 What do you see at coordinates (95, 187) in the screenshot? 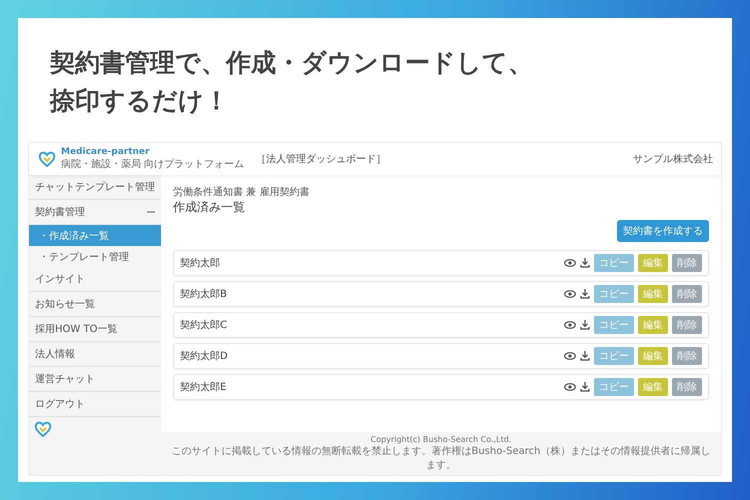
I see `sidebar-item: チャットテンプレート管理` at bounding box center [95, 187].